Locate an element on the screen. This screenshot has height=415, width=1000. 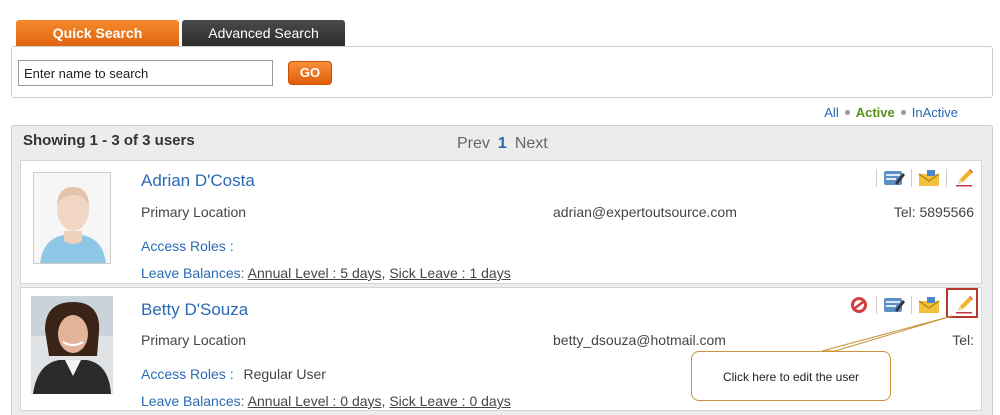
results-header: Showing 1 - 3 of 3 users Prev 1 Next is located at coordinates (502, 142).